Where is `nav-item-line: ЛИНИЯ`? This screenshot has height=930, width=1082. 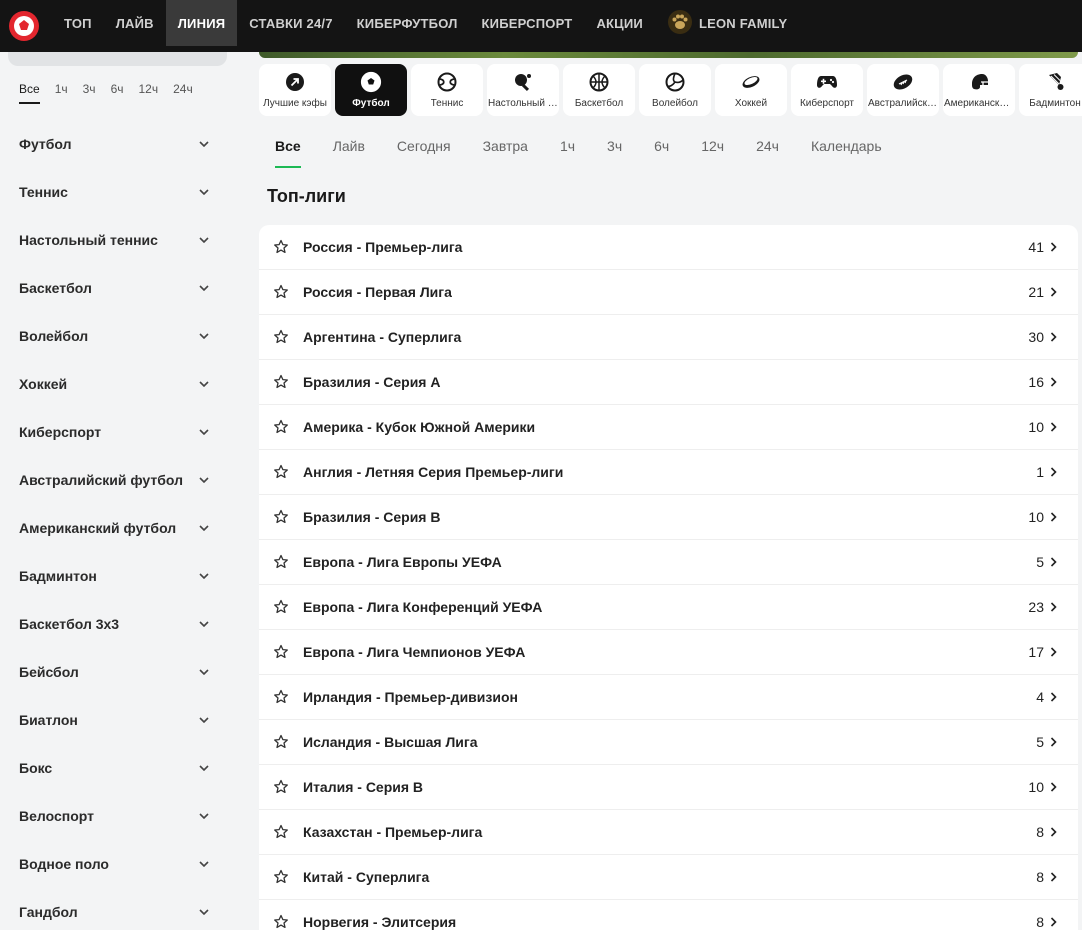
nav-item-line: ЛИНИЯ is located at coordinates (201, 23).